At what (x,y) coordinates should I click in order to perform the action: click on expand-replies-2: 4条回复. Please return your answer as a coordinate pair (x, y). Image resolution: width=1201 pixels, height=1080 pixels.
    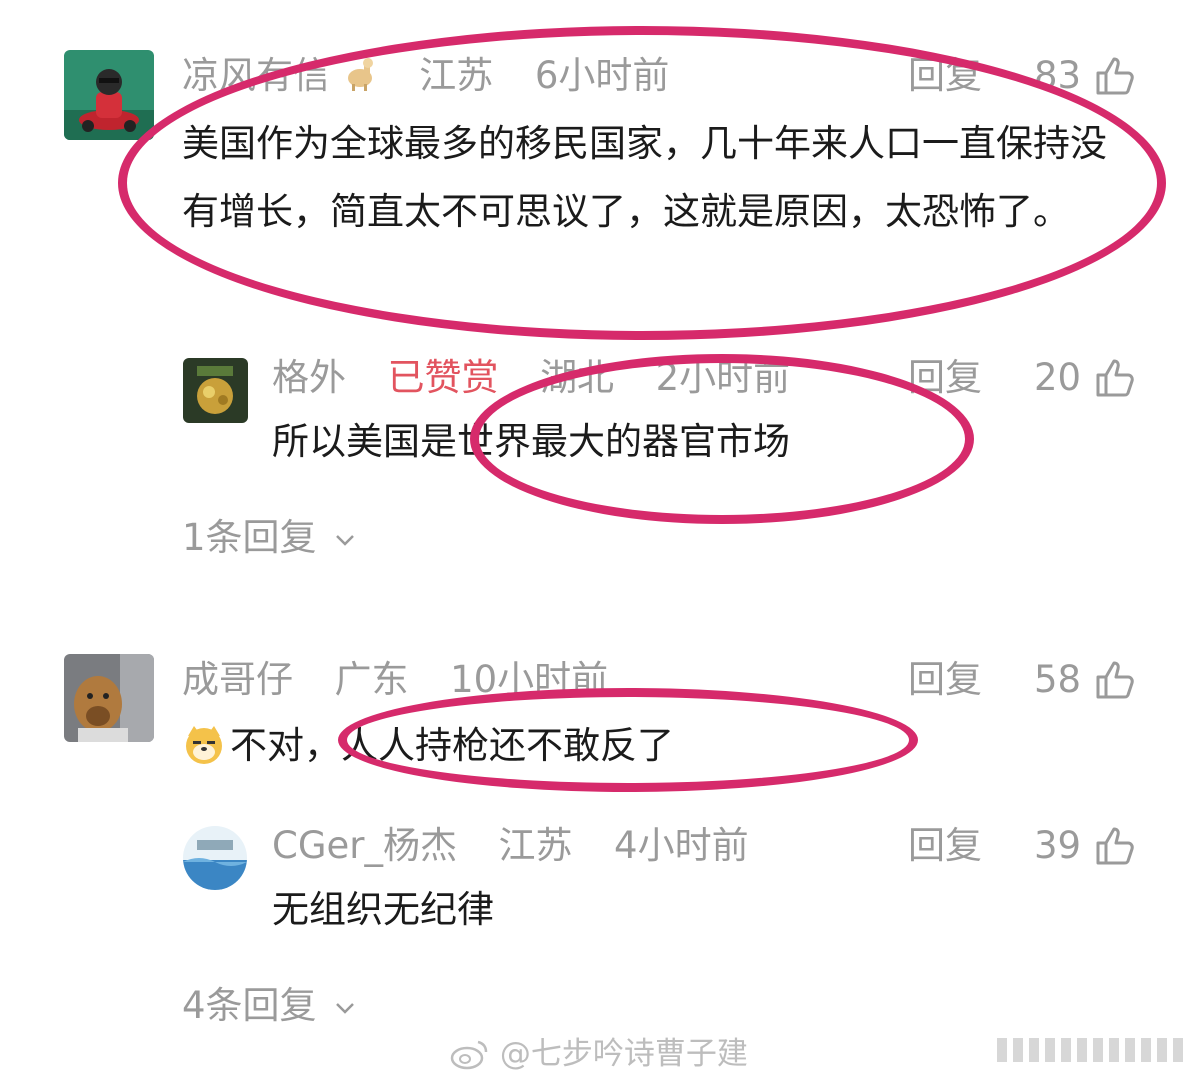
    Looking at the image, I should click on (269, 1006).